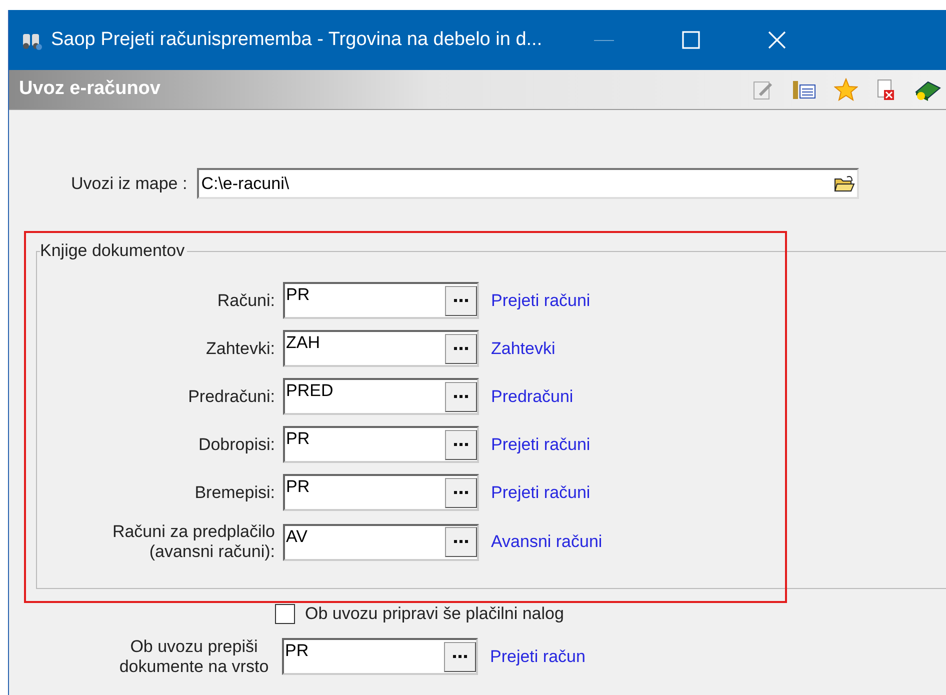 The height and width of the screenshot is (695, 946). What do you see at coordinates (245, 183) in the screenshot?
I see `field-value: C:\e-racuni\` at bounding box center [245, 183].